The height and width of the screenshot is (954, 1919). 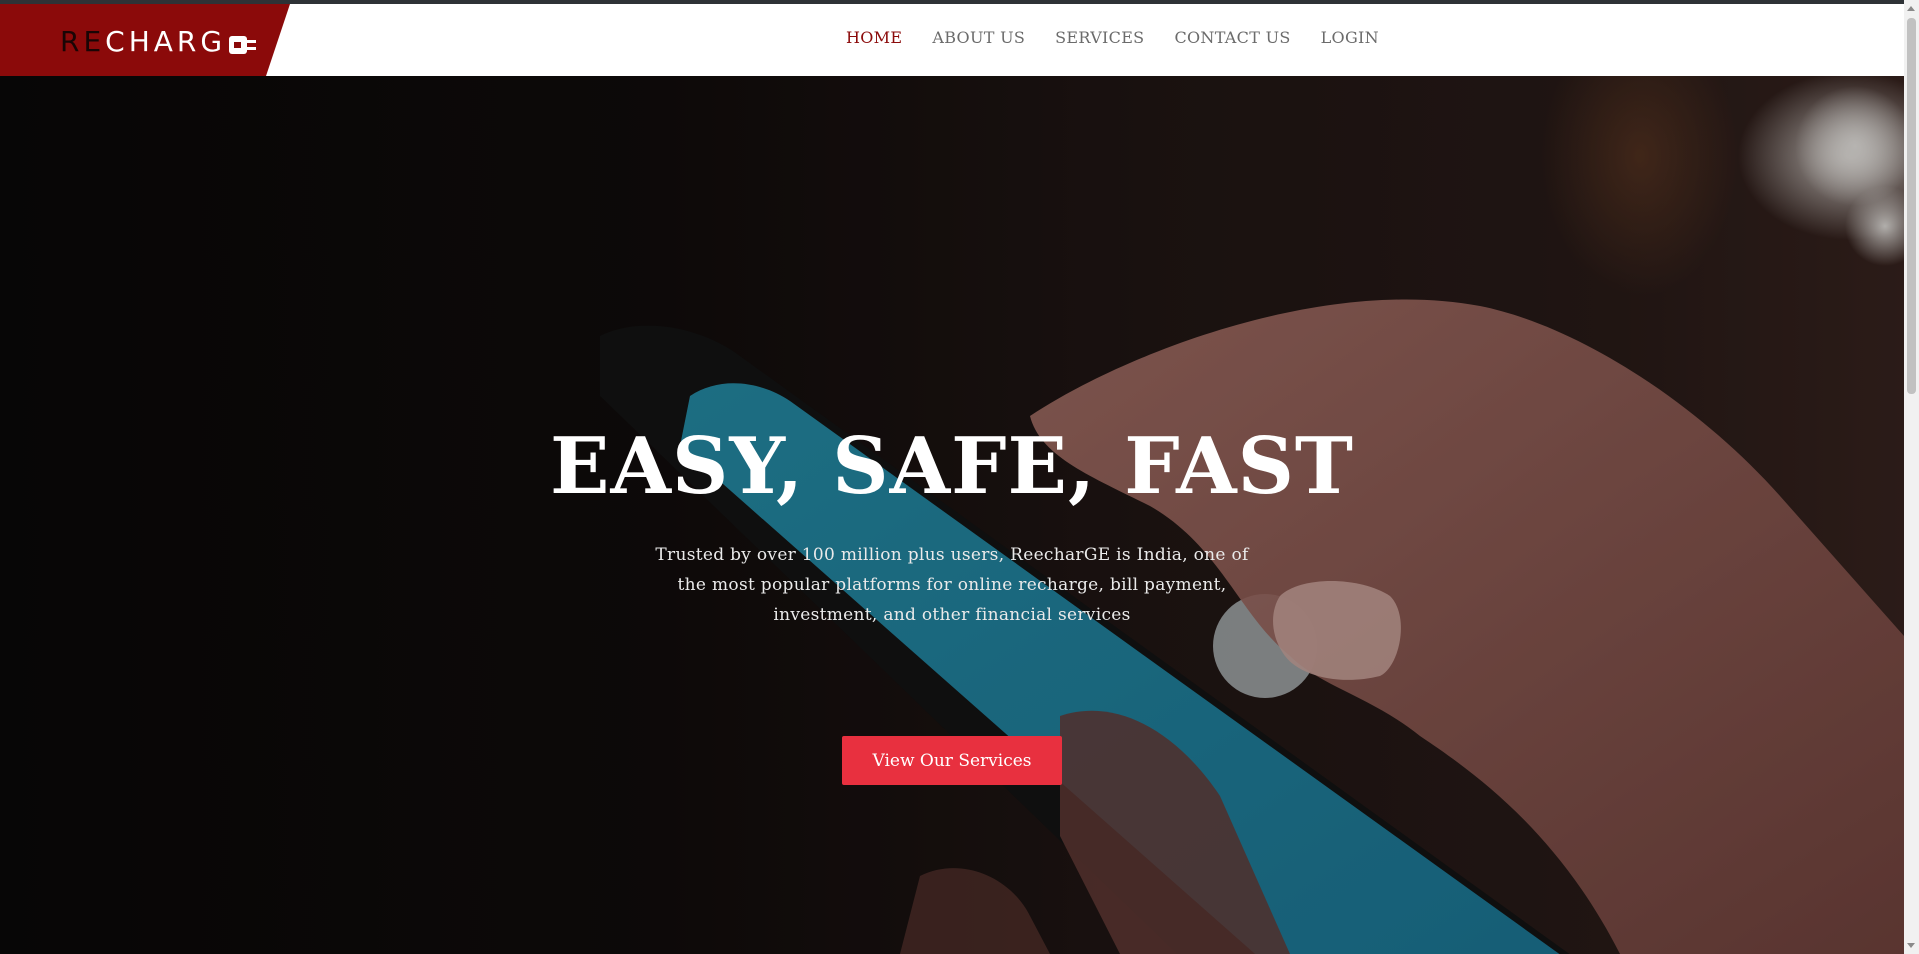 I want to click on hero-title: EASY, SAFE, FAST, so click(x=952, y=466).